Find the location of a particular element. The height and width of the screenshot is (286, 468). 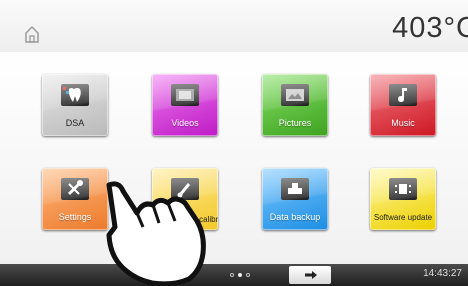

tile-label: Pictures is located at coordinates (295, 123).